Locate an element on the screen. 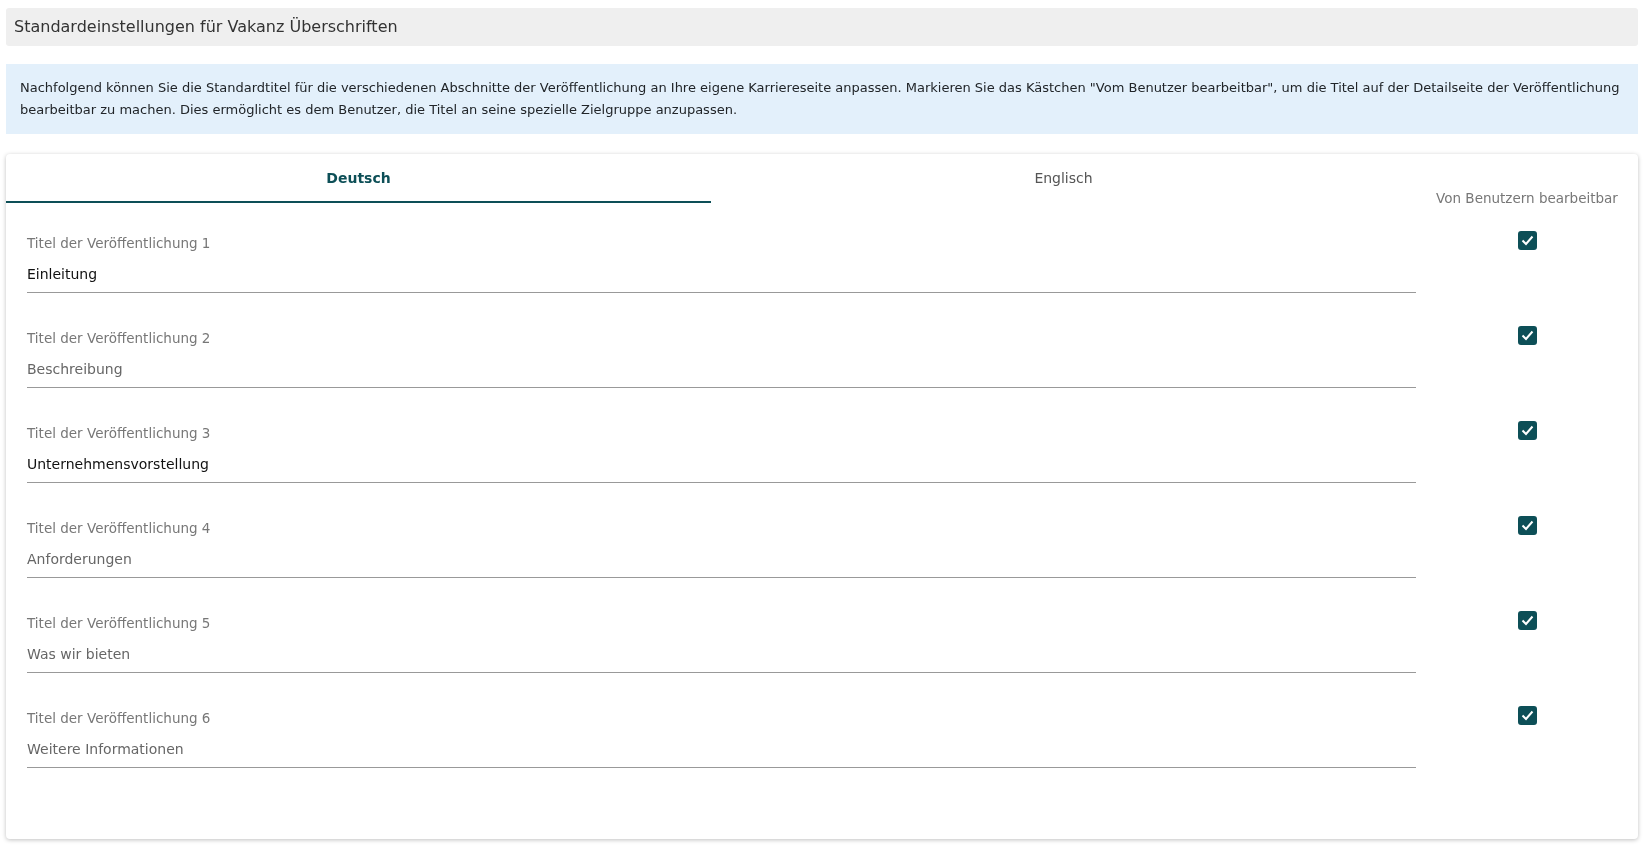 The width and height of the screenshot is (1644, 849). input-field: Beschreibung is located at coordinates (721, 368).